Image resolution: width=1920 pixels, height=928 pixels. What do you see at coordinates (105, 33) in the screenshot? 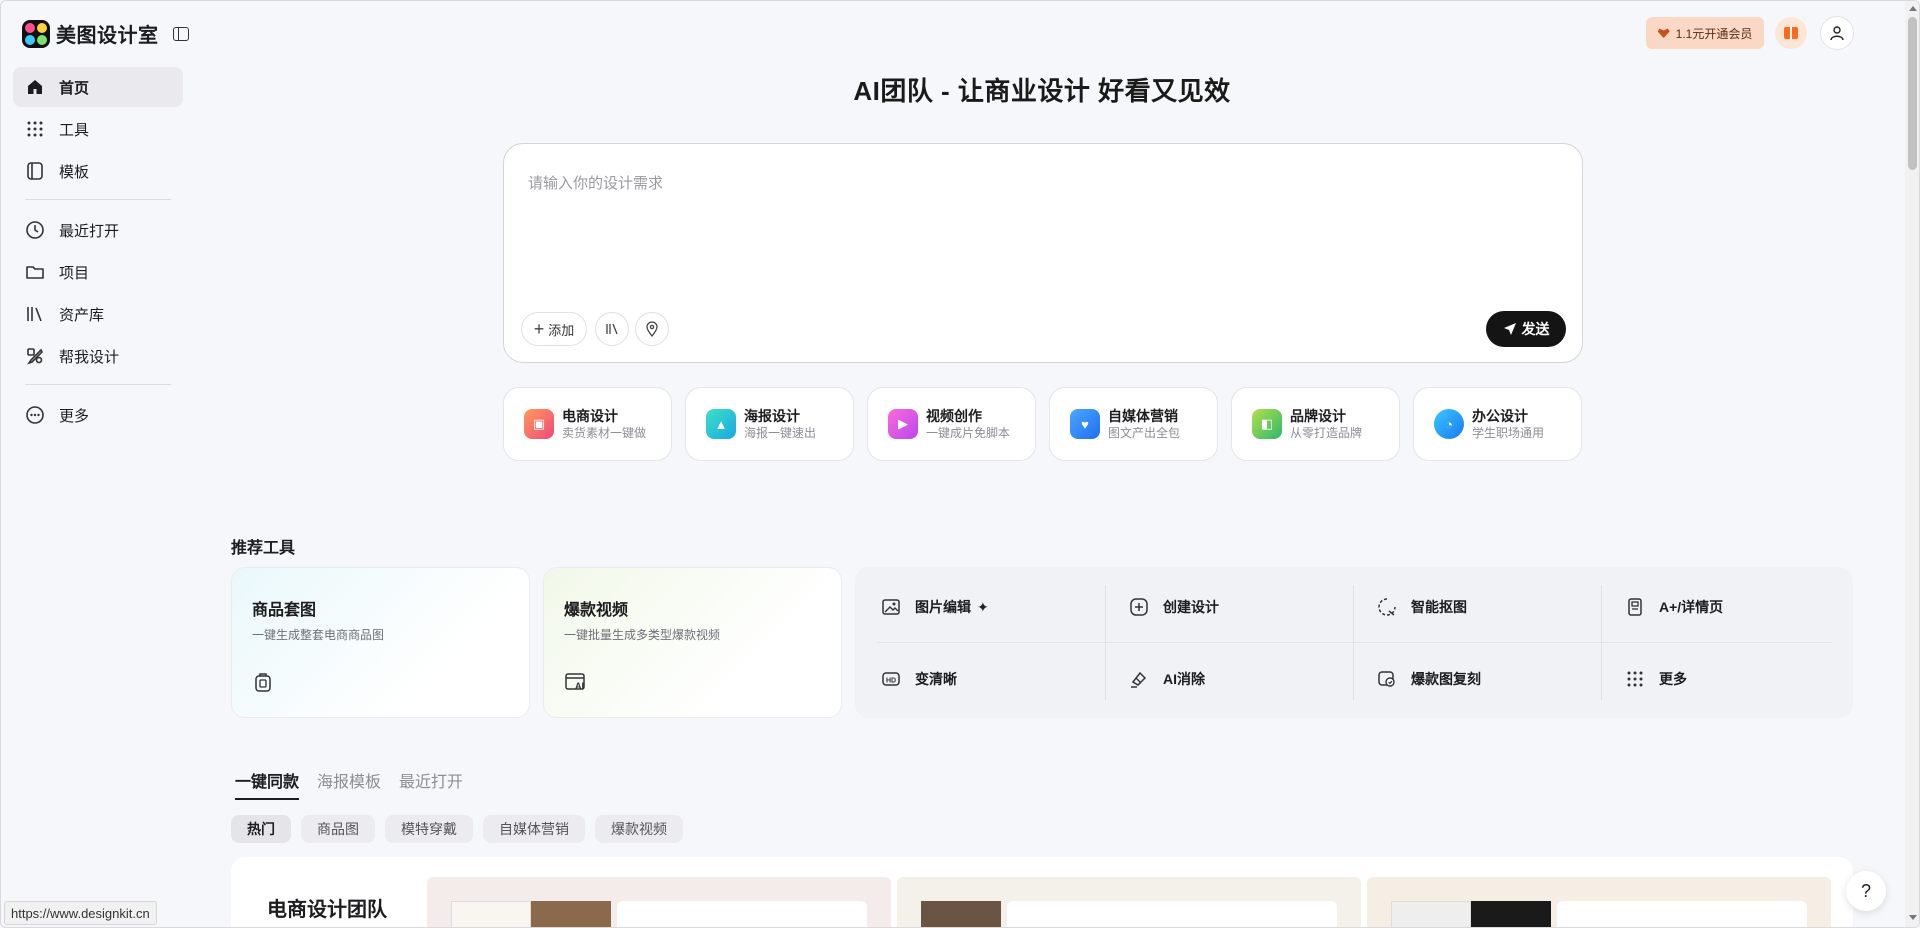
I see `brand: 美图设计室` at bounding box center [105, 33].